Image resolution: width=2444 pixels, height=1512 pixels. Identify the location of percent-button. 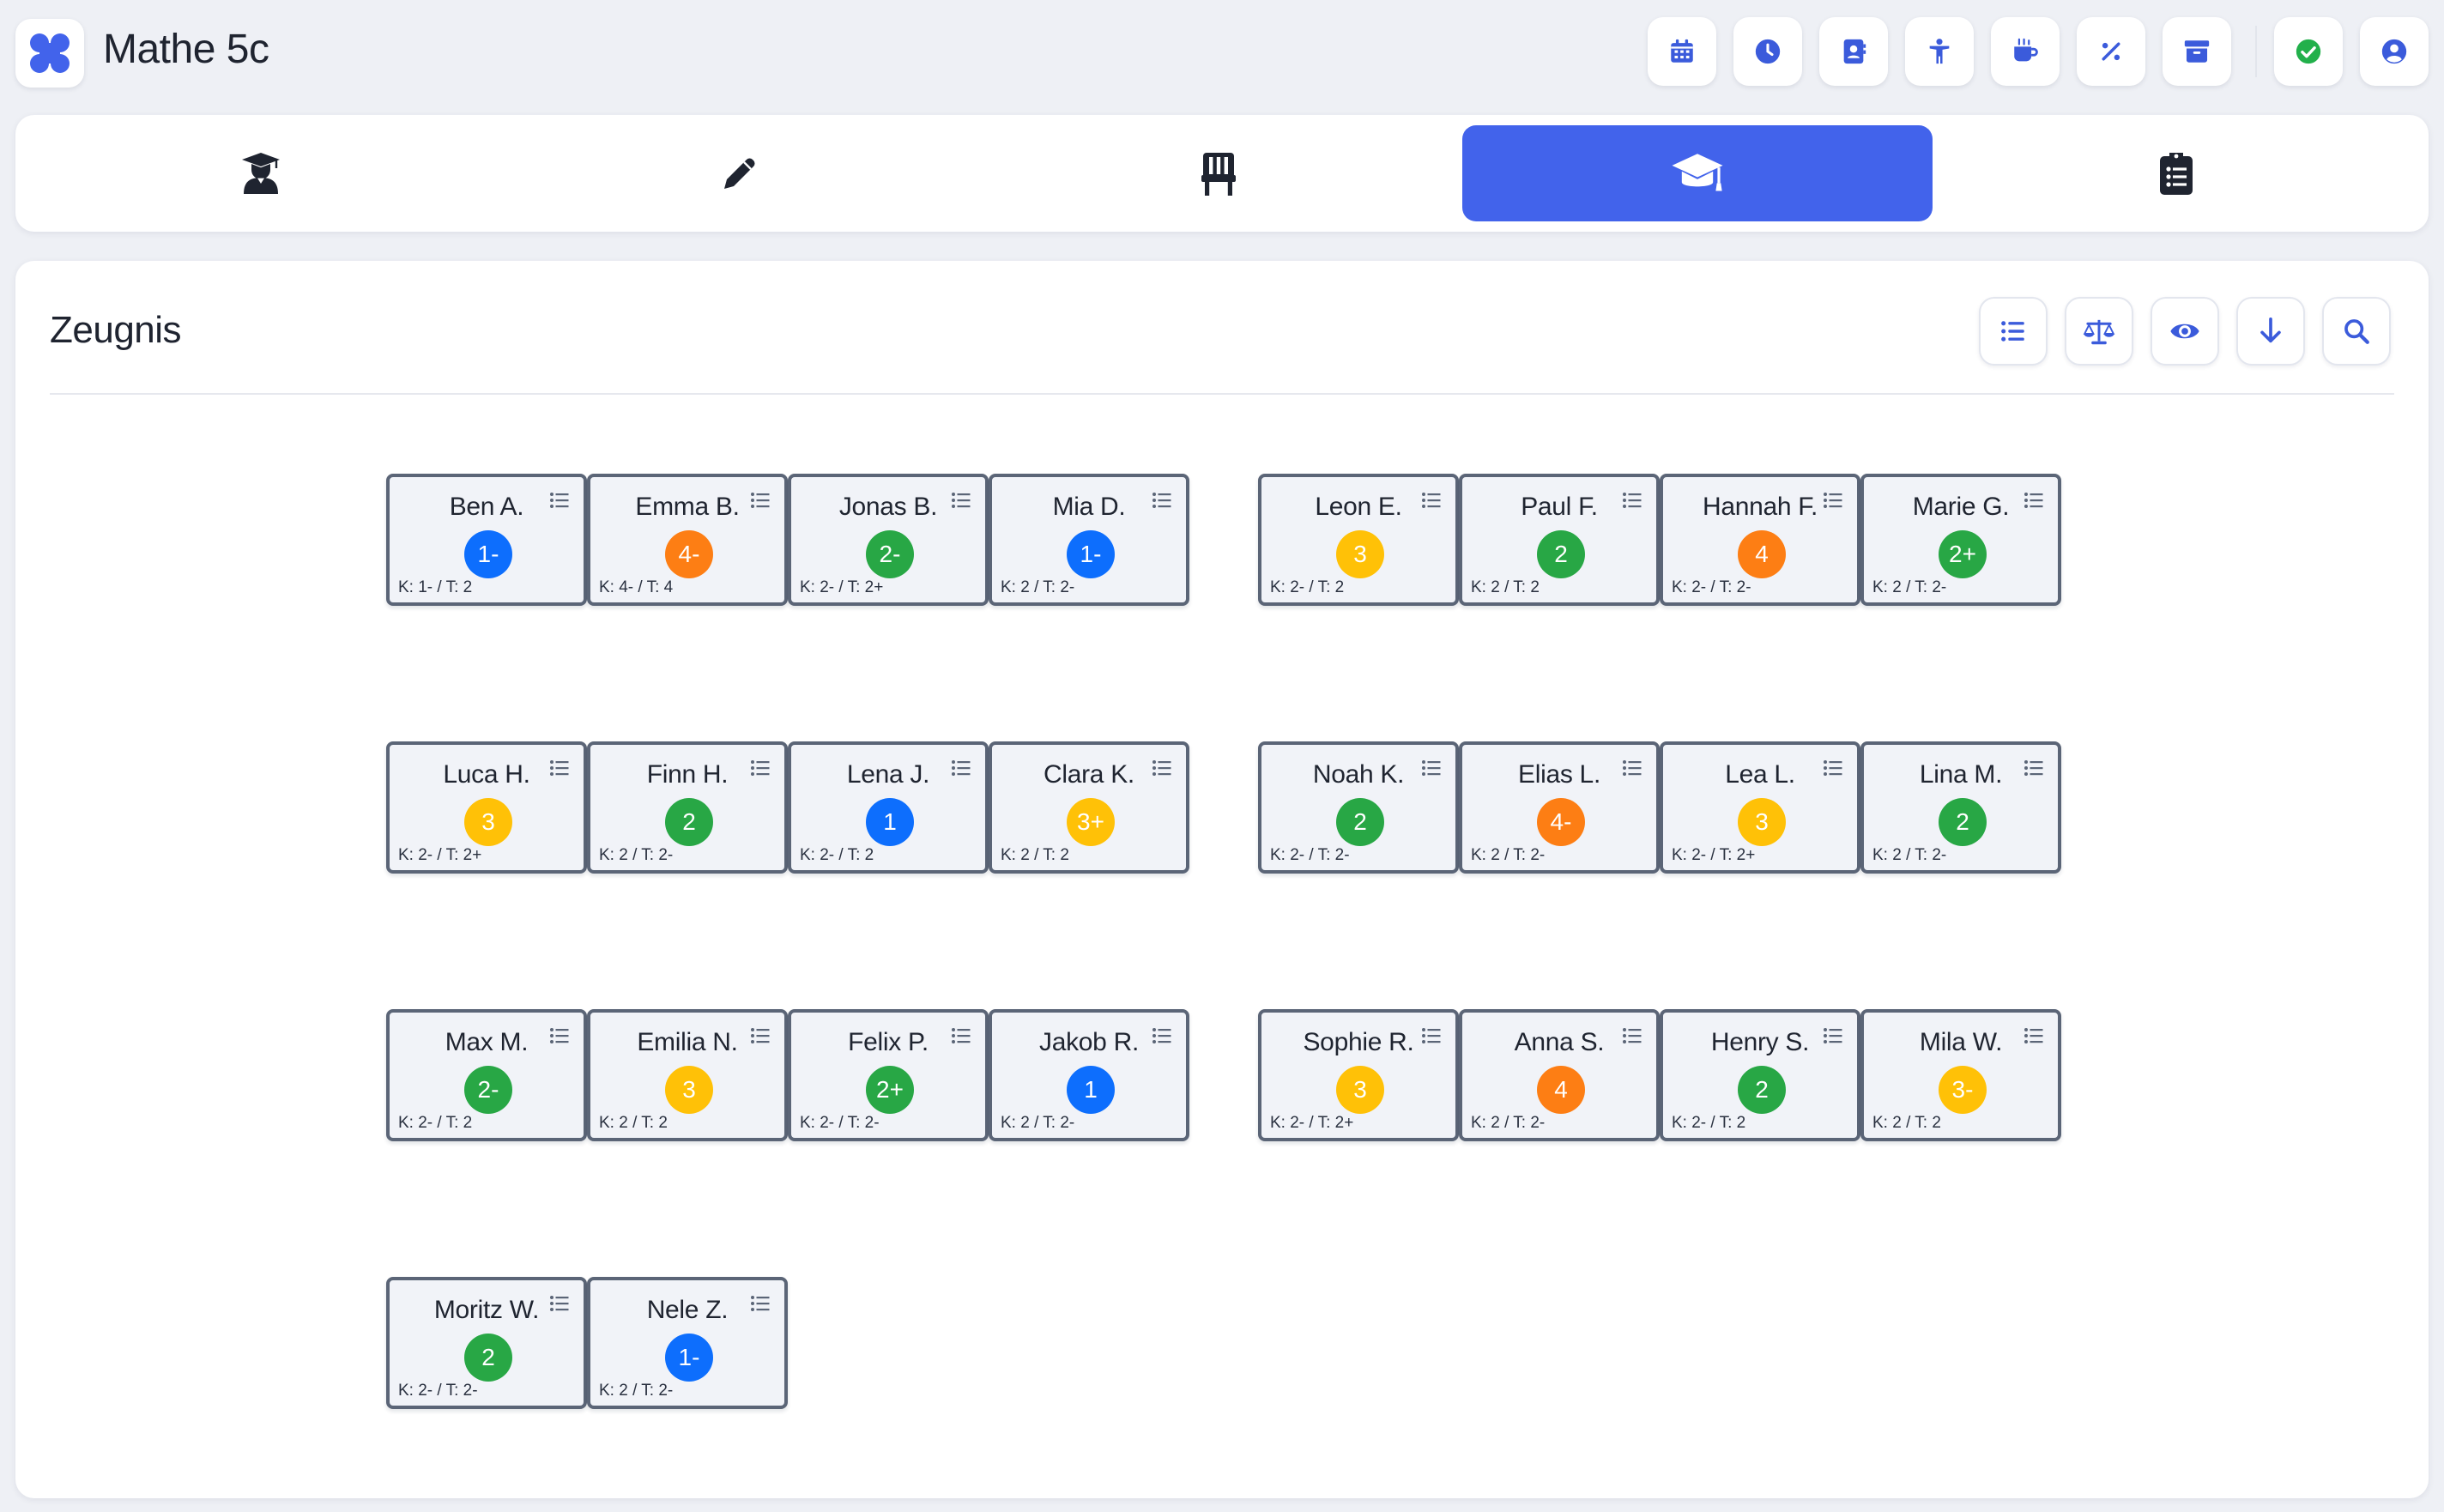
(2111, 51).